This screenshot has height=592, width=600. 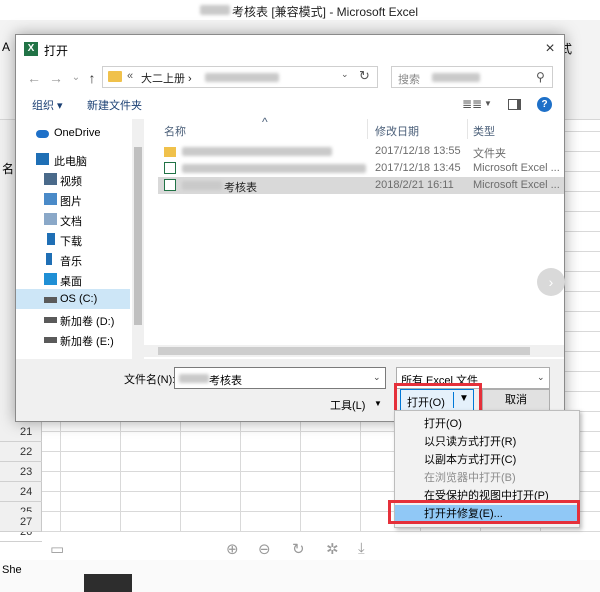 I want to click on file-row: 2017/12/18 13:55 文件夹, so click(x=361, y=151).